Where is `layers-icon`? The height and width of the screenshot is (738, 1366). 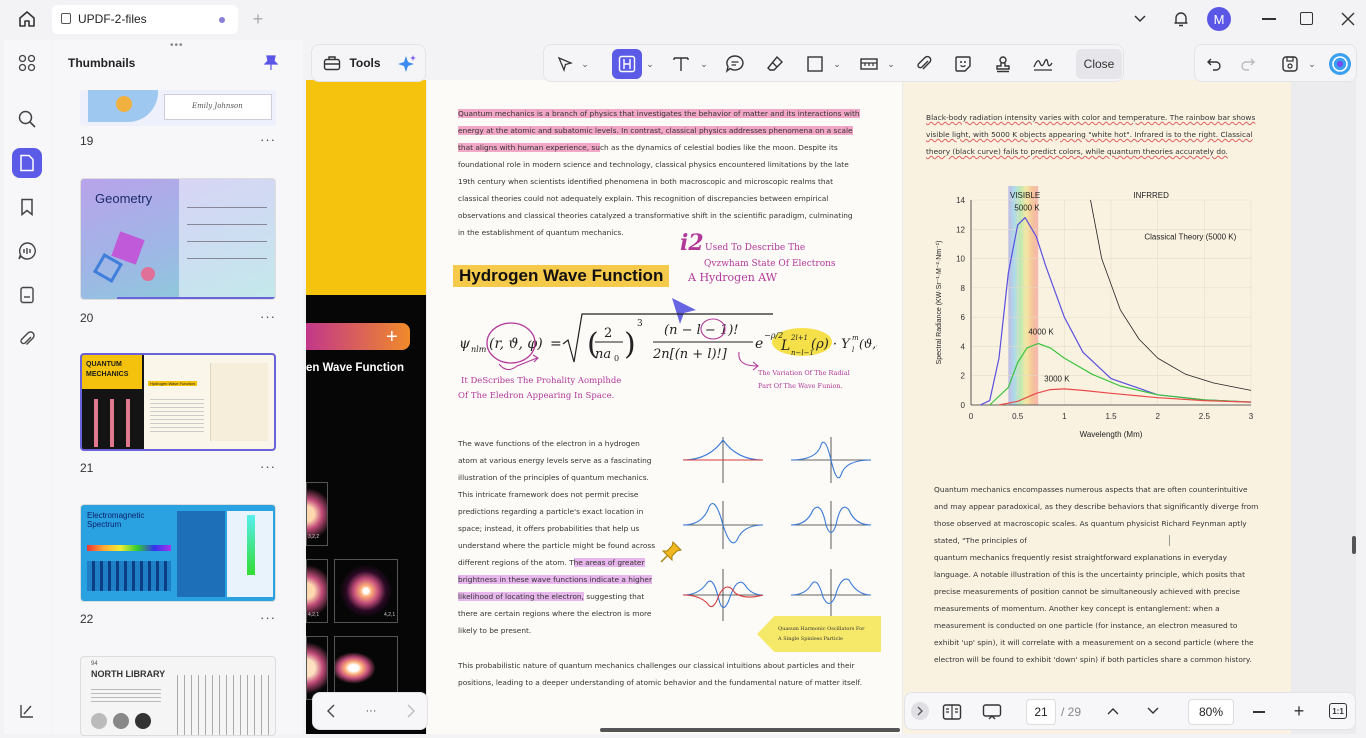
layers-icon is located at coordinates (27, 711).